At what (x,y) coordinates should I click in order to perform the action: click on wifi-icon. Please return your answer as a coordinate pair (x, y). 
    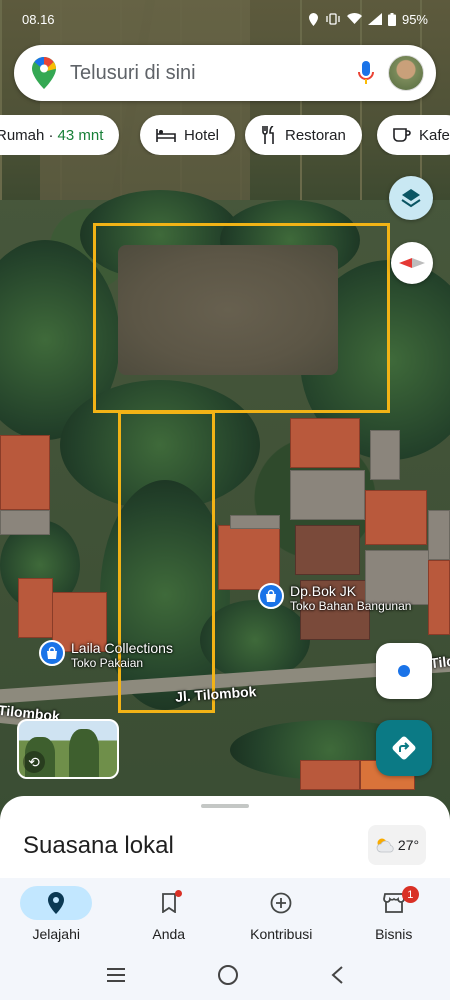
    Looking at the image, I should click on (354, 18).